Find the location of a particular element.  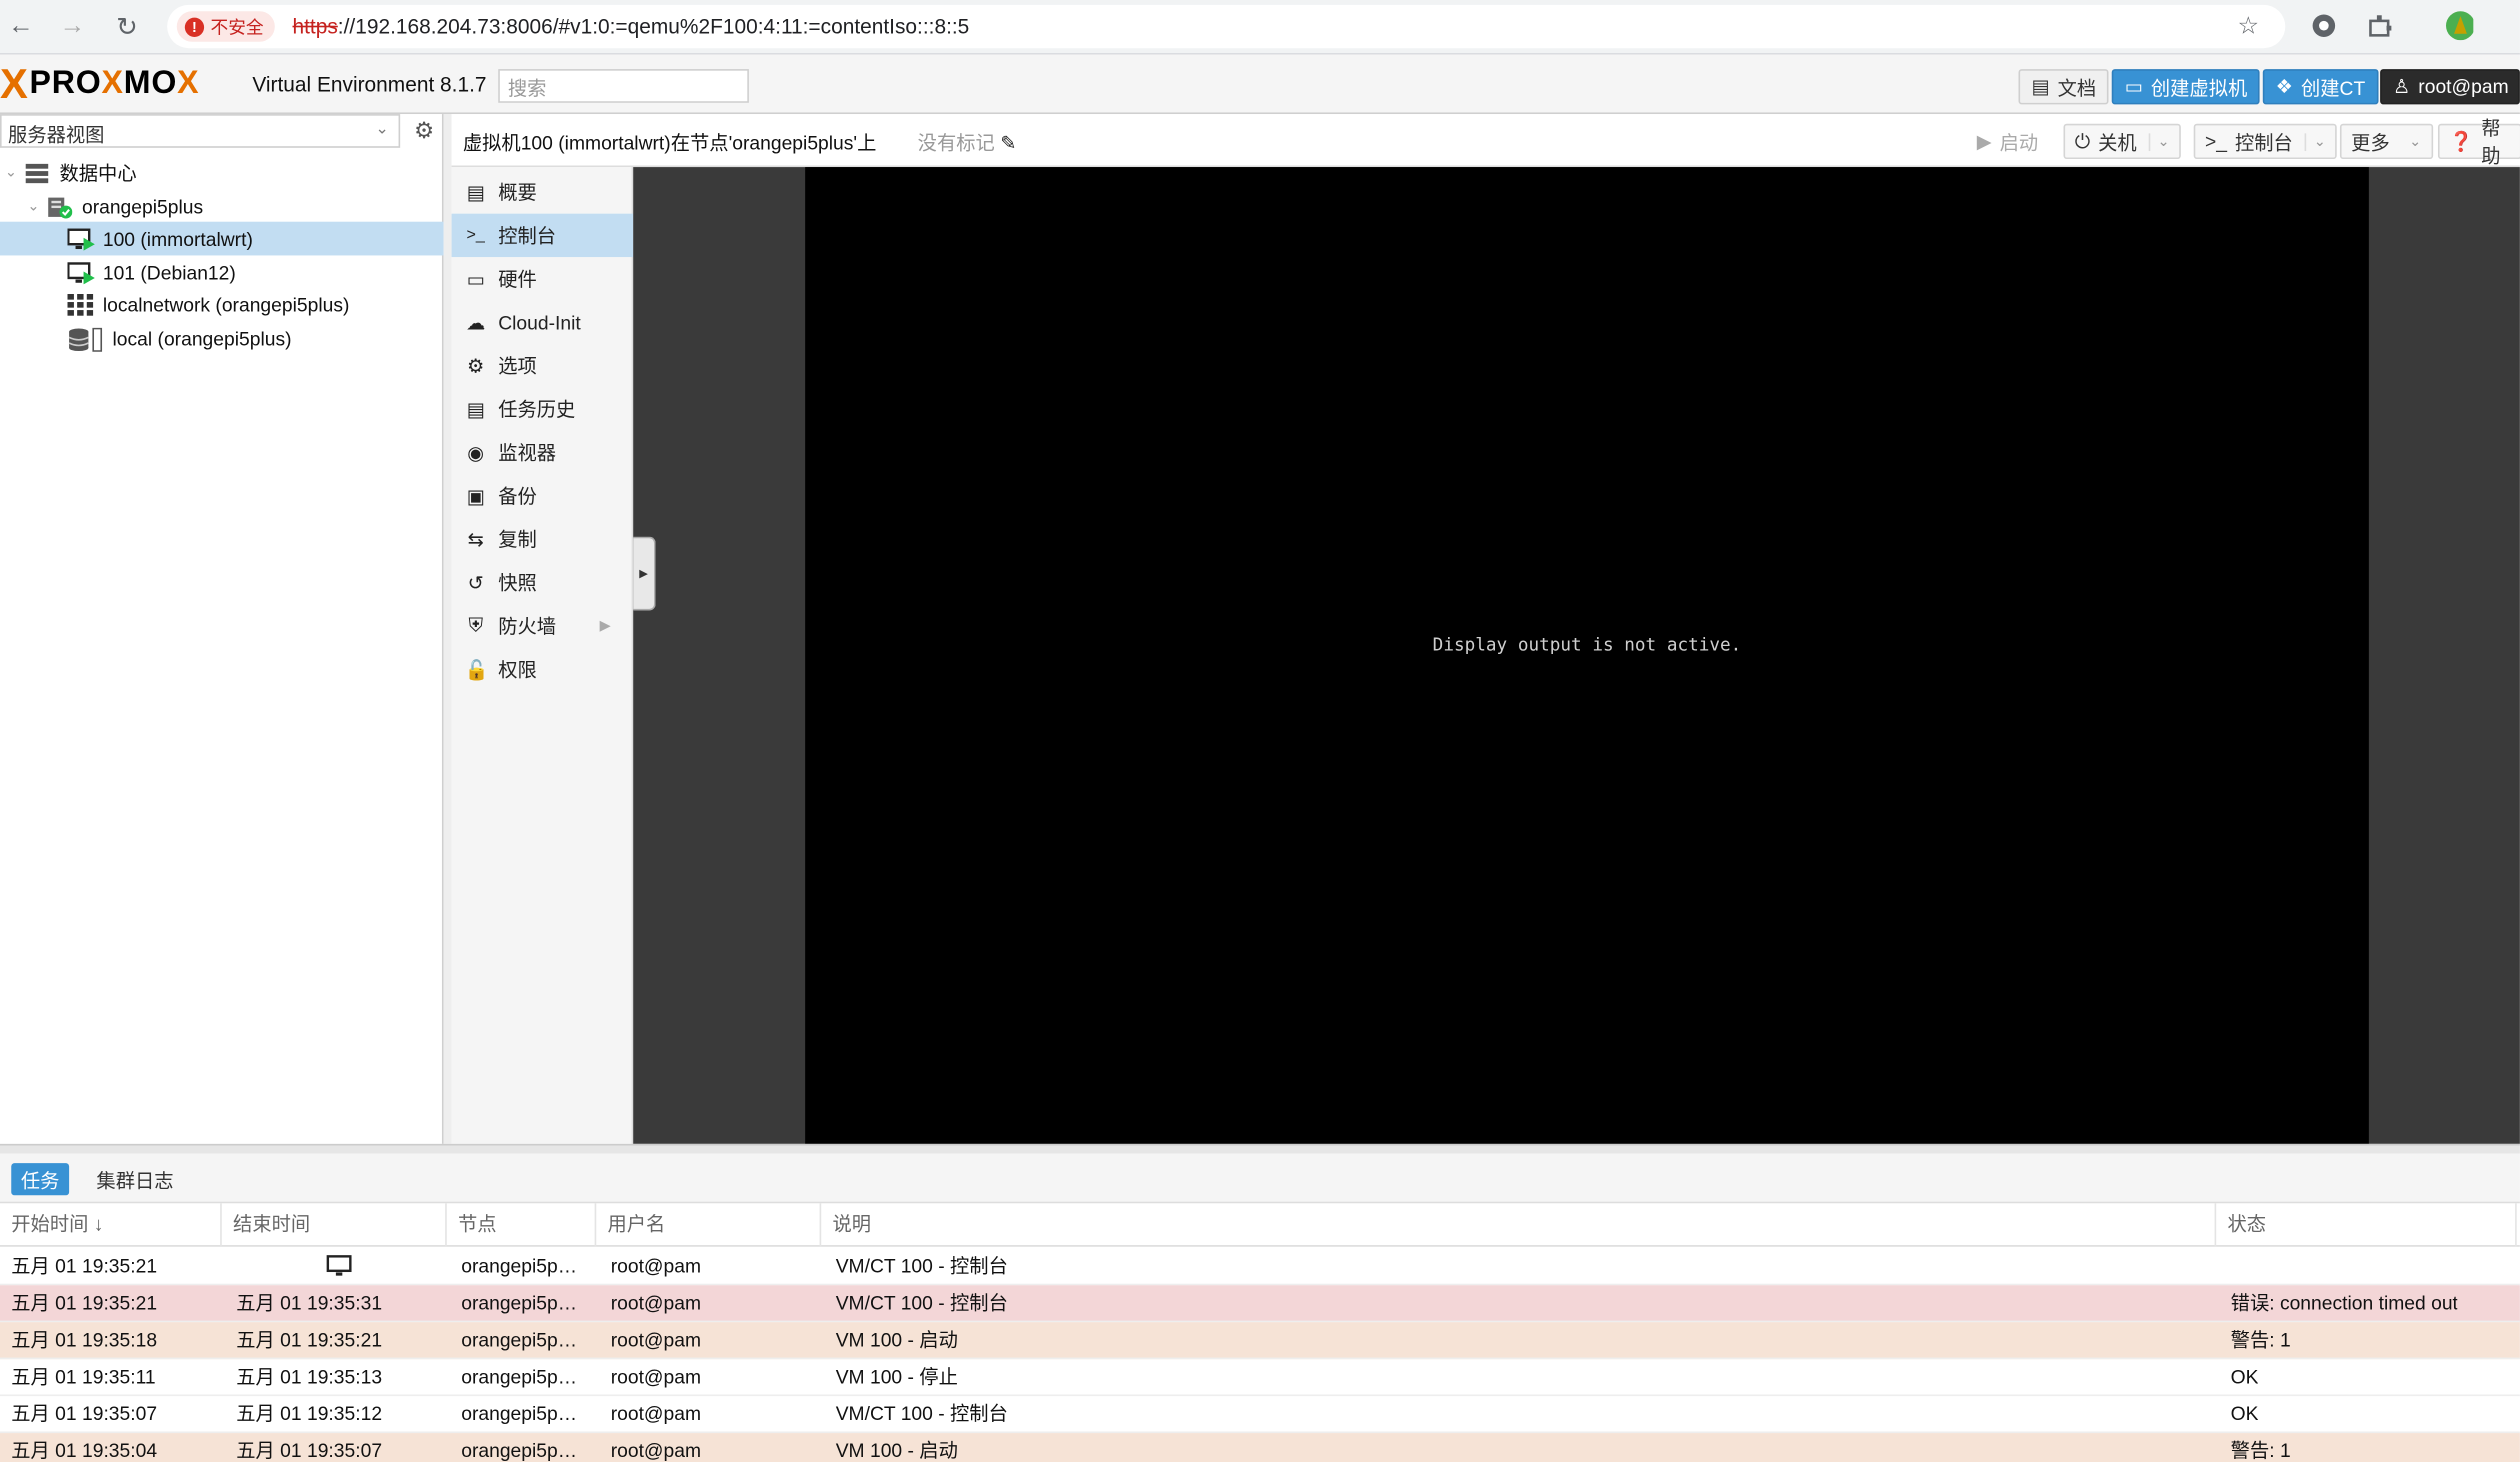

tree-item-vm-101: 101 (Debian12) is located at coordinates (222, 272).